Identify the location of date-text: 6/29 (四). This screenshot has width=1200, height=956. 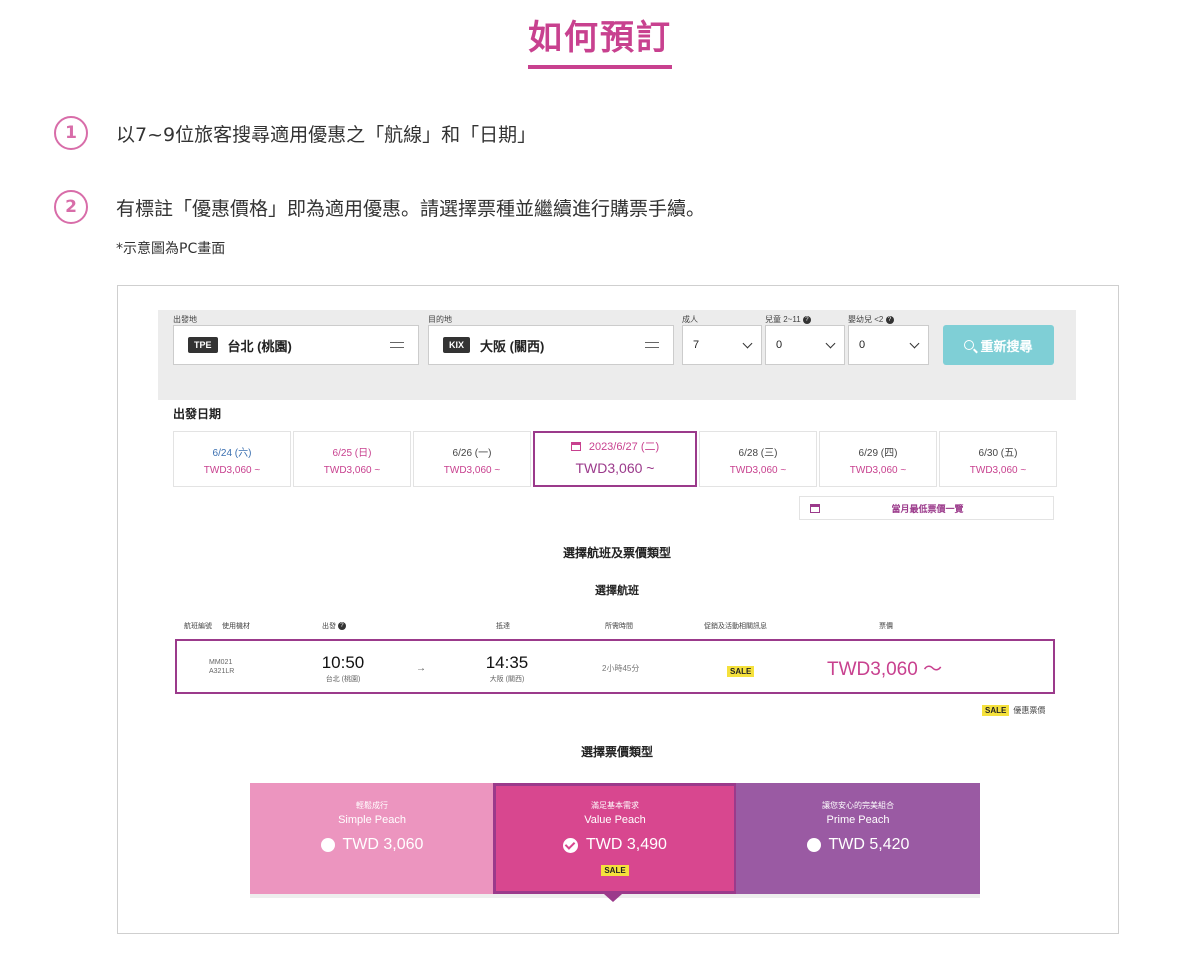
(878, 453).